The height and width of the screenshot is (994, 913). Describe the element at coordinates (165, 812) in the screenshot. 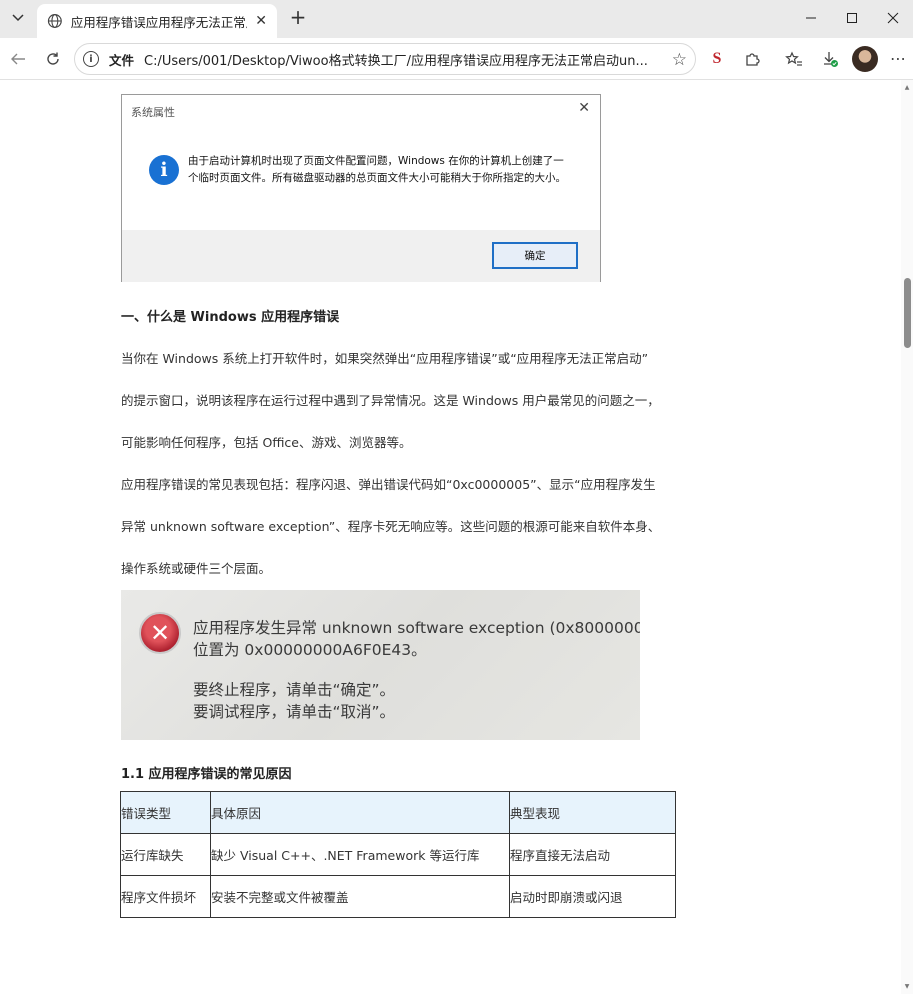

I see `table-header-cell: 错误类型` at that location.